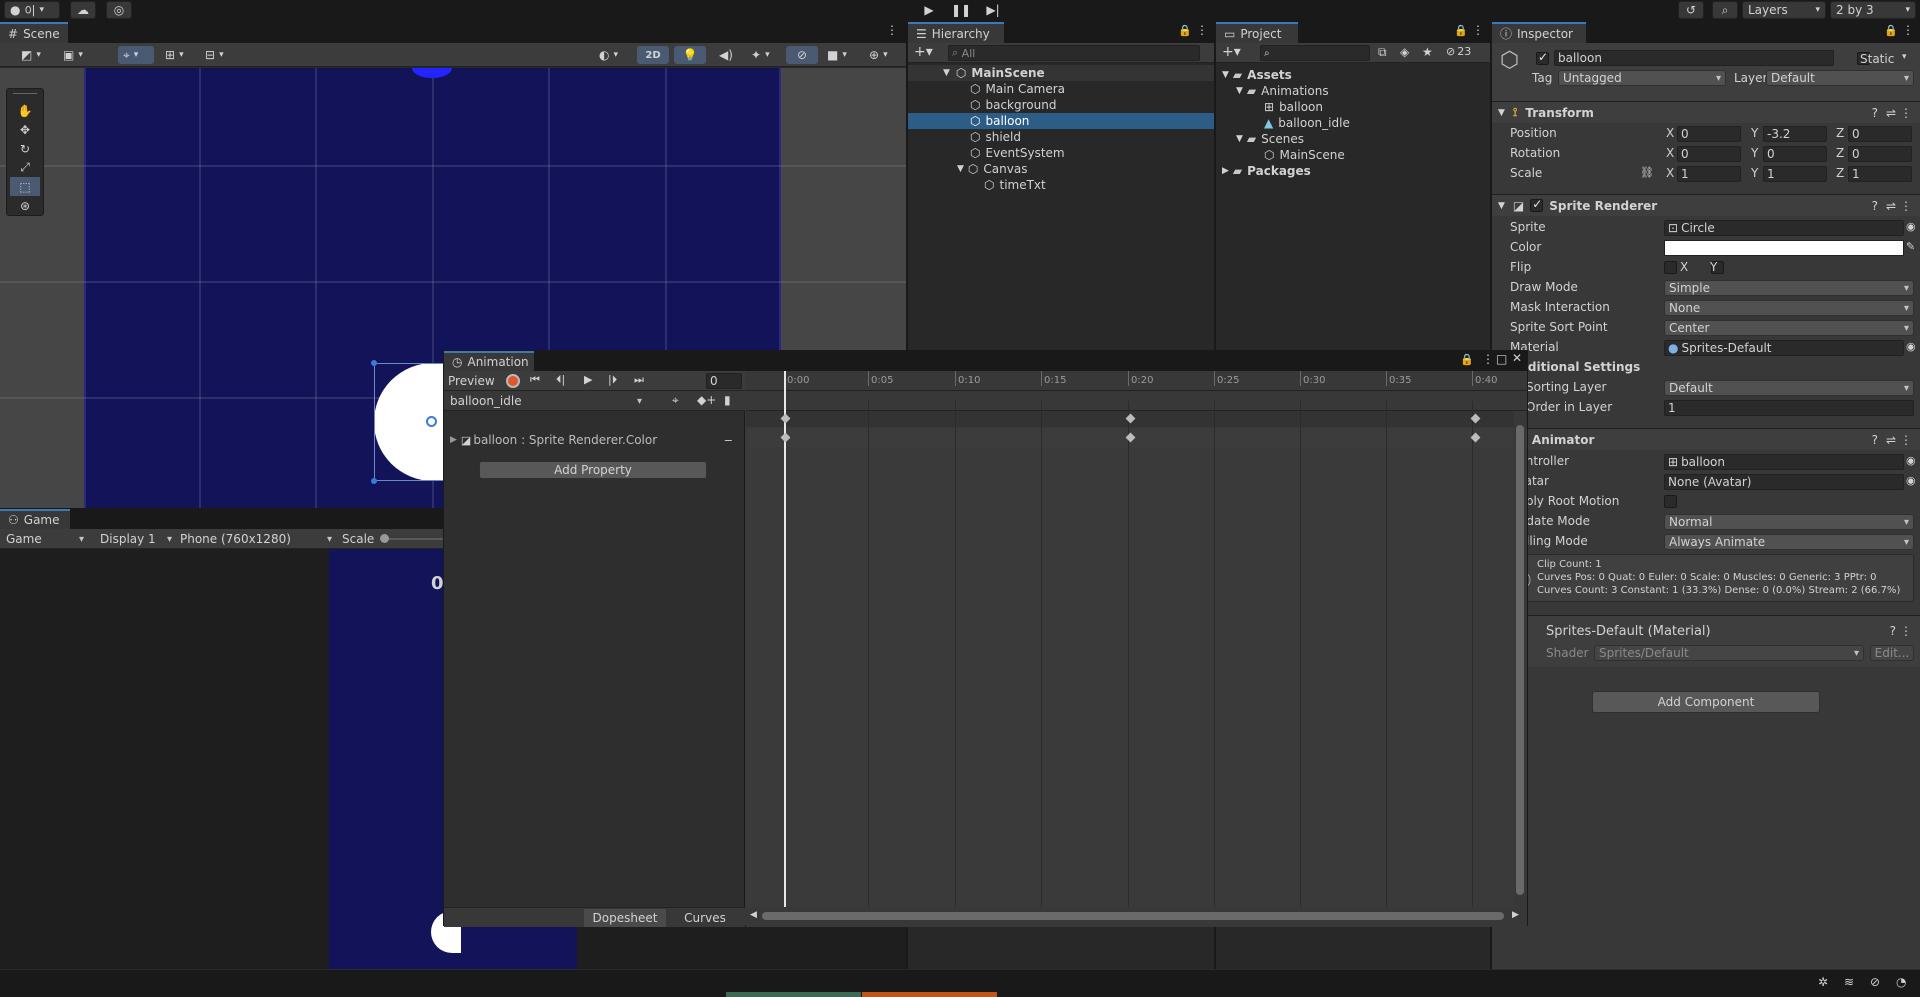 This screenshot has height=997, width=1920. I want to click on eyedropper-icon: ✎, so click(1910, 246).